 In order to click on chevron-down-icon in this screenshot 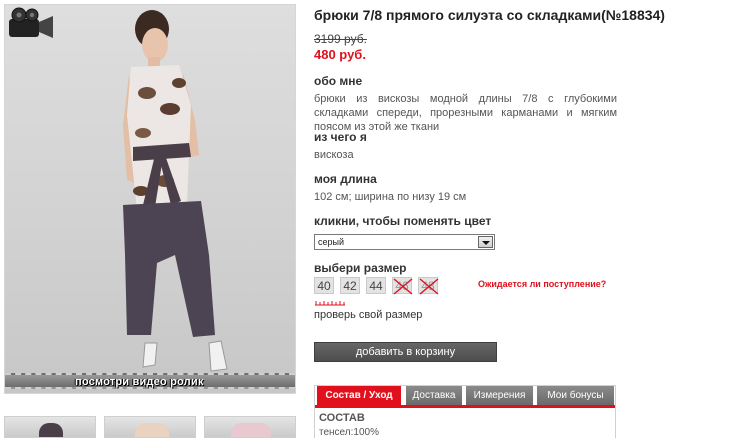, I will do `click(485, 242)`.